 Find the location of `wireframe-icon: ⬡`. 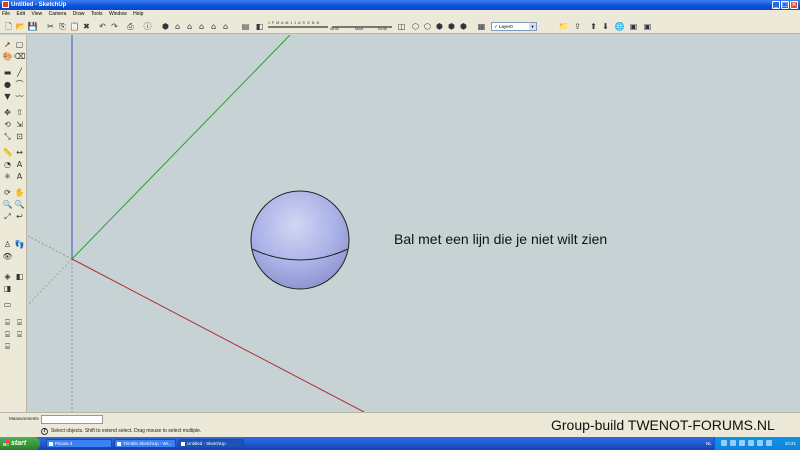

wireframe-icon: ⬡ is located at coordinates (415, 26).